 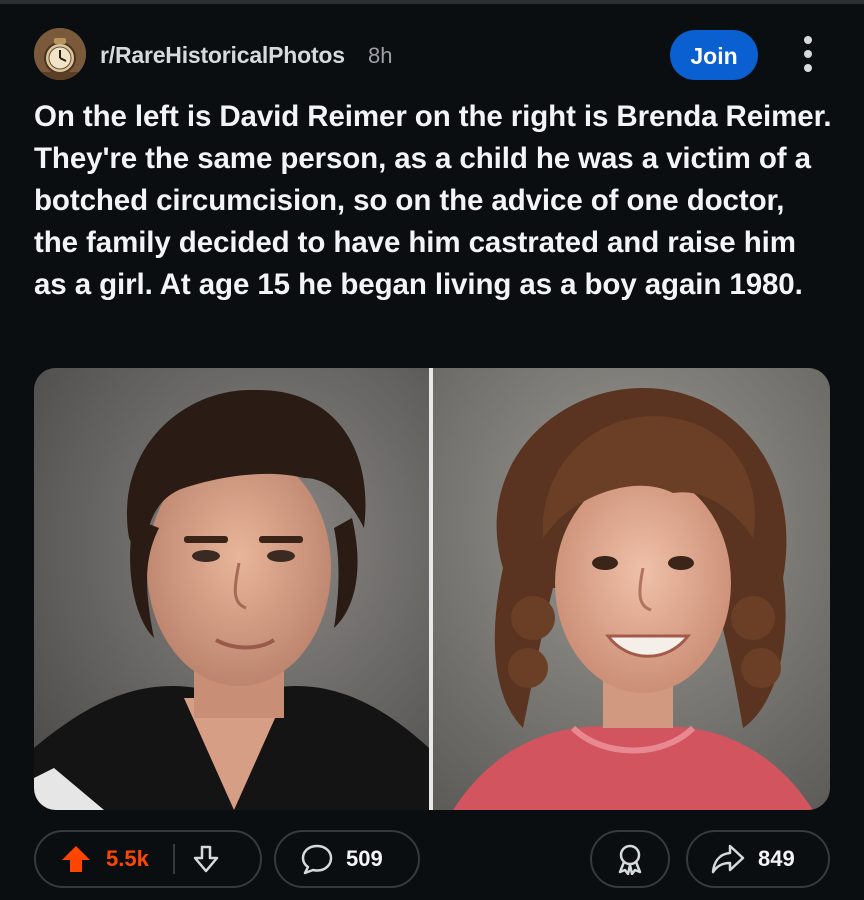 I want to click on award-button, so click(x=630, y=859).